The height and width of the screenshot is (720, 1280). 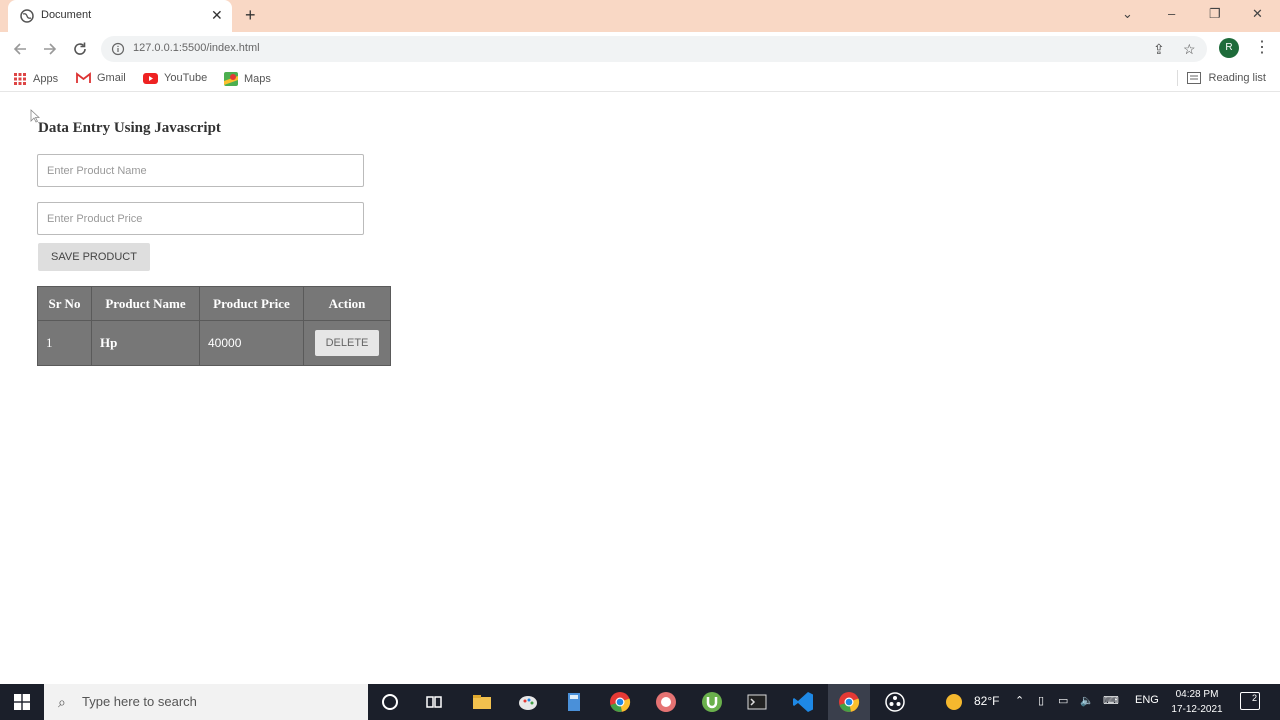 I want to click on url-text: 127.0.0.1:5500/index.html, so click(x=196, y=48).